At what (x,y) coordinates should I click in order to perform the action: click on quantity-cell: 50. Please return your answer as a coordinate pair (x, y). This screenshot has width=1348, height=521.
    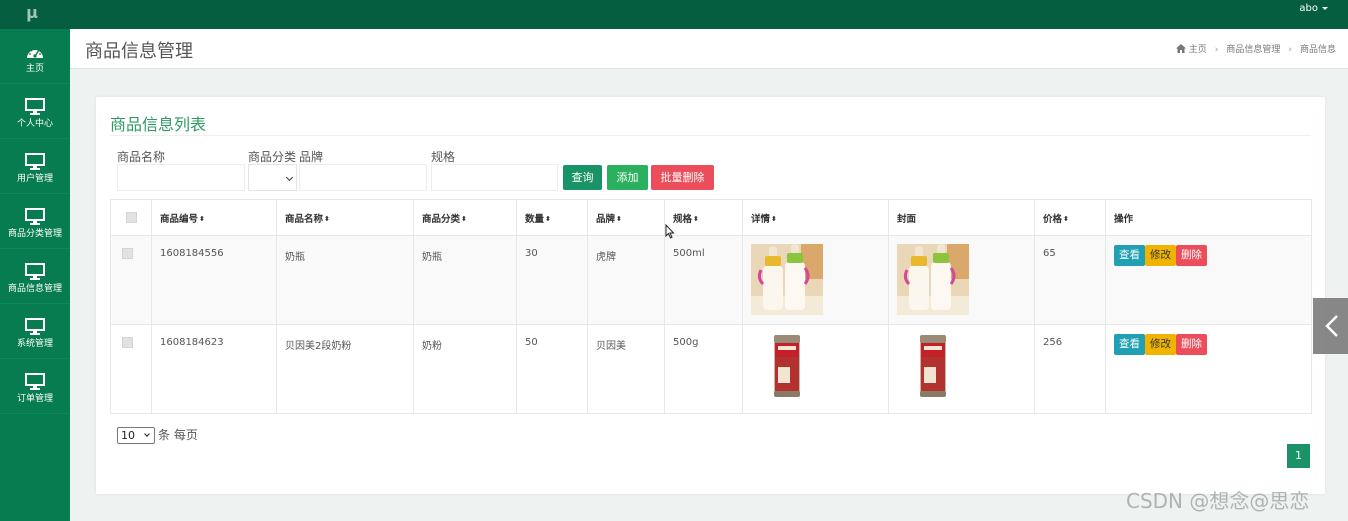
    Looking at the image, I should click on (552, 369).